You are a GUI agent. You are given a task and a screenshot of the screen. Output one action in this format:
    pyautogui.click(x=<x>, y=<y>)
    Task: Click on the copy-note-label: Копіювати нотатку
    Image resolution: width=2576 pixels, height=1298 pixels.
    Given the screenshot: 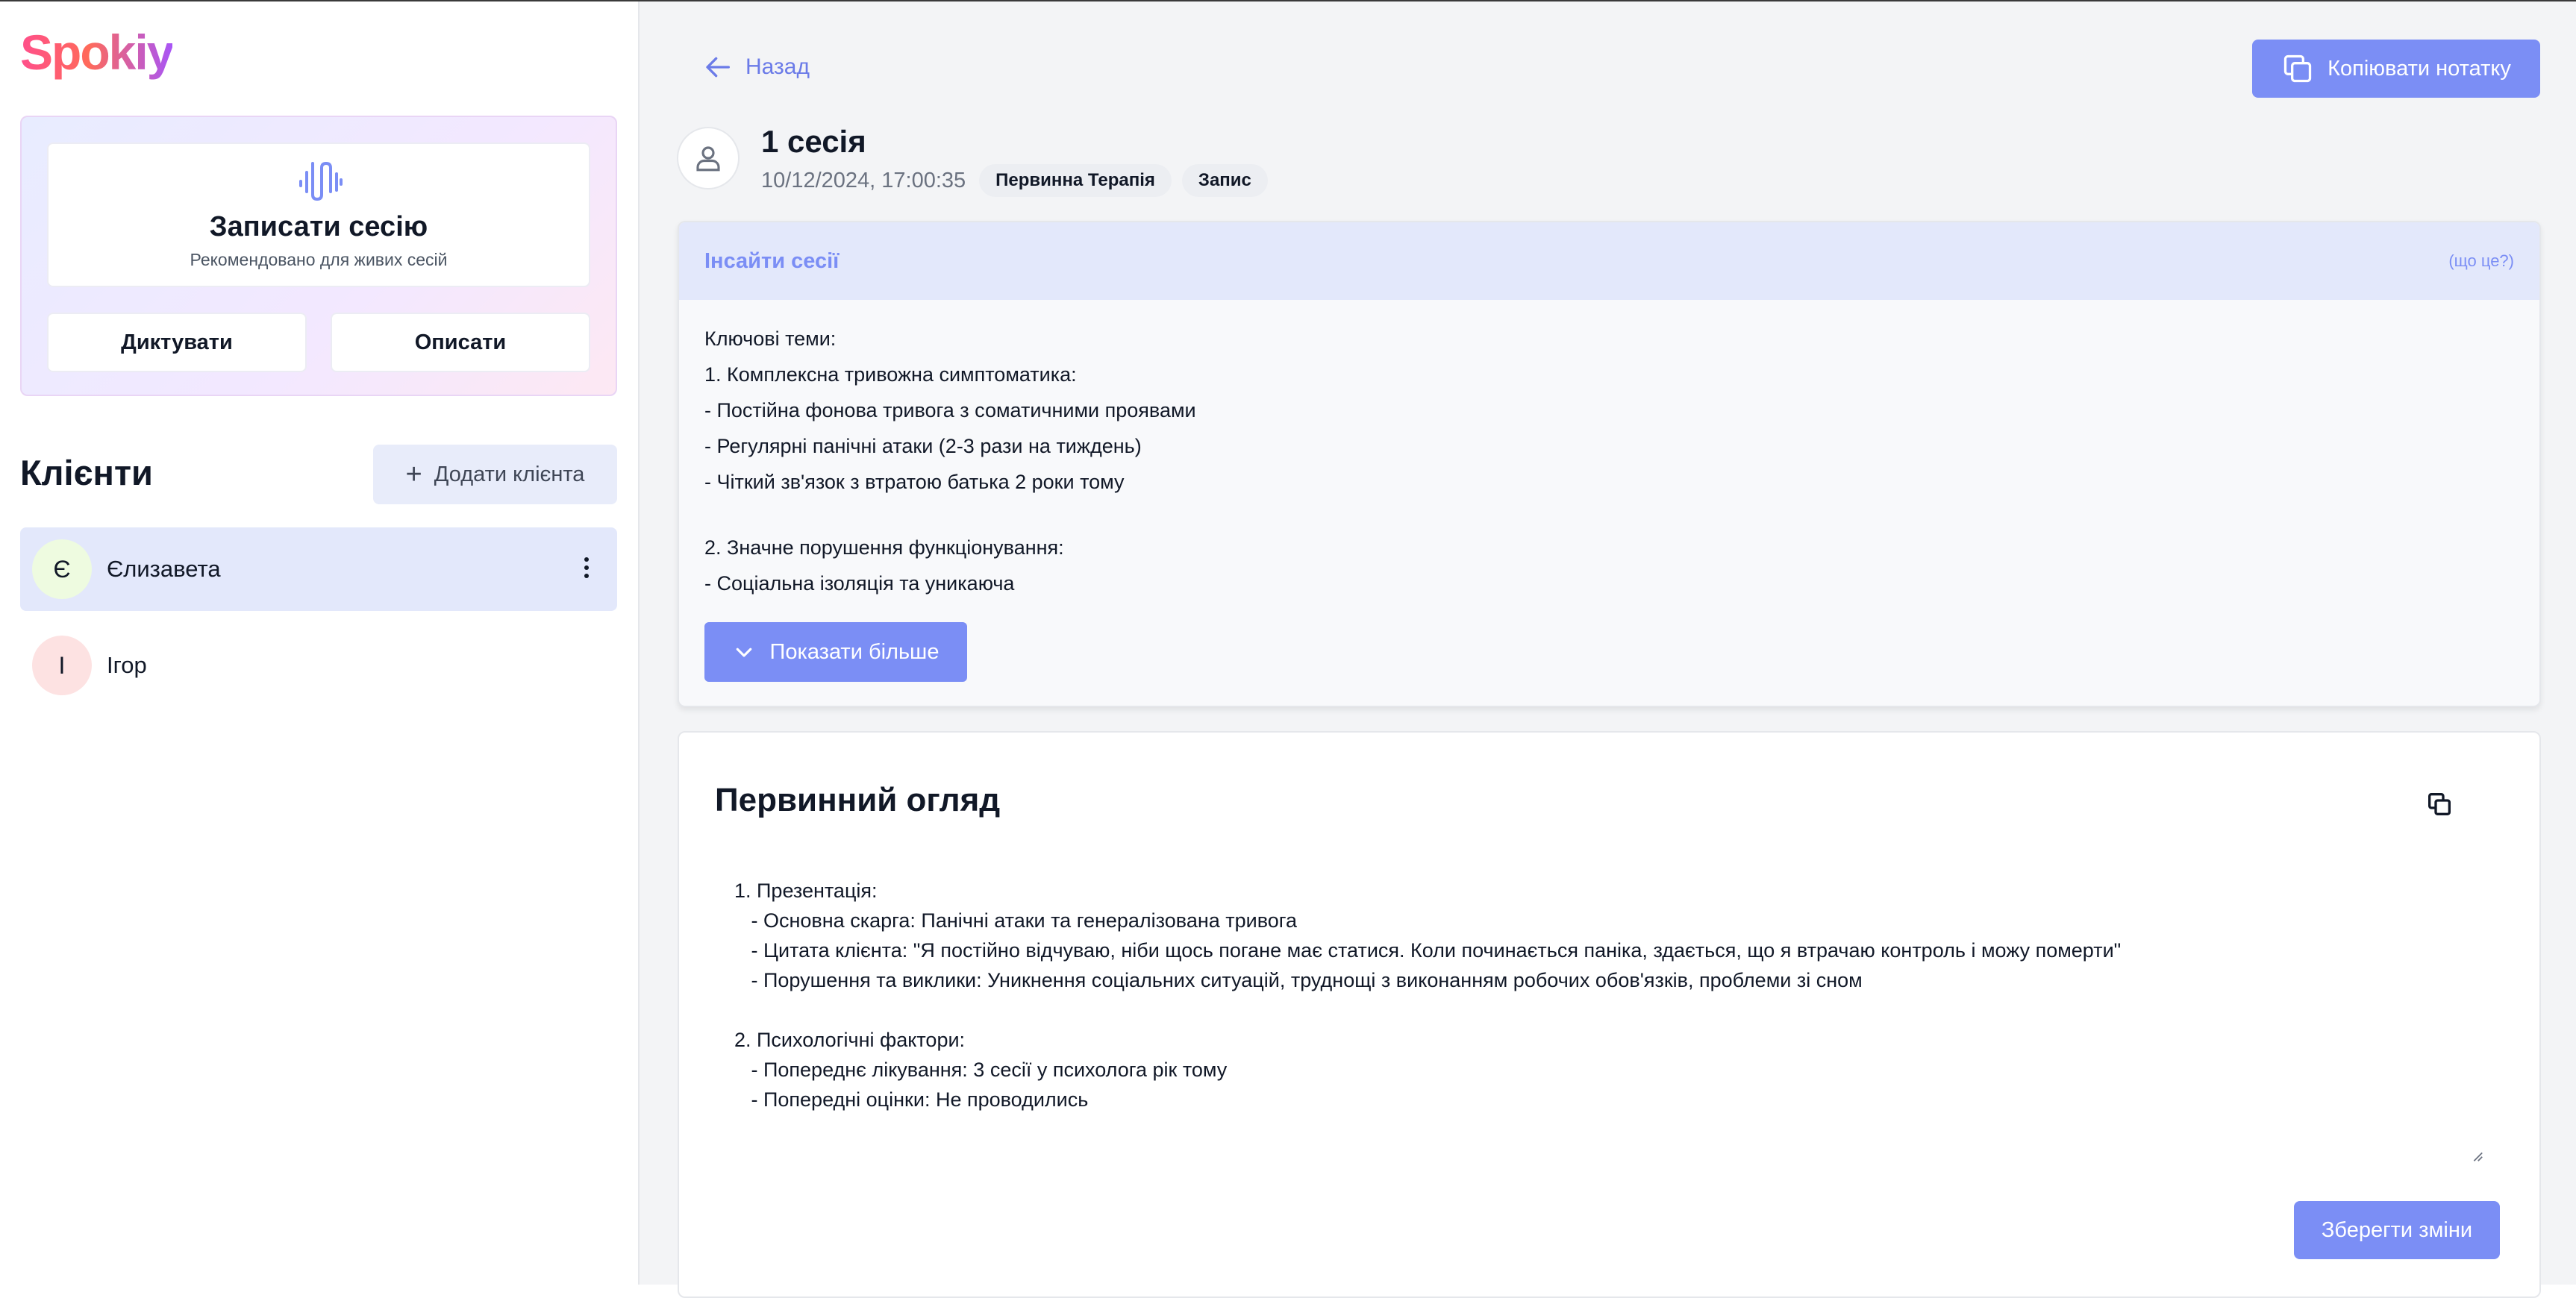 What is the action you would take?
    pyautogui.click(x=2419, y=68)
    